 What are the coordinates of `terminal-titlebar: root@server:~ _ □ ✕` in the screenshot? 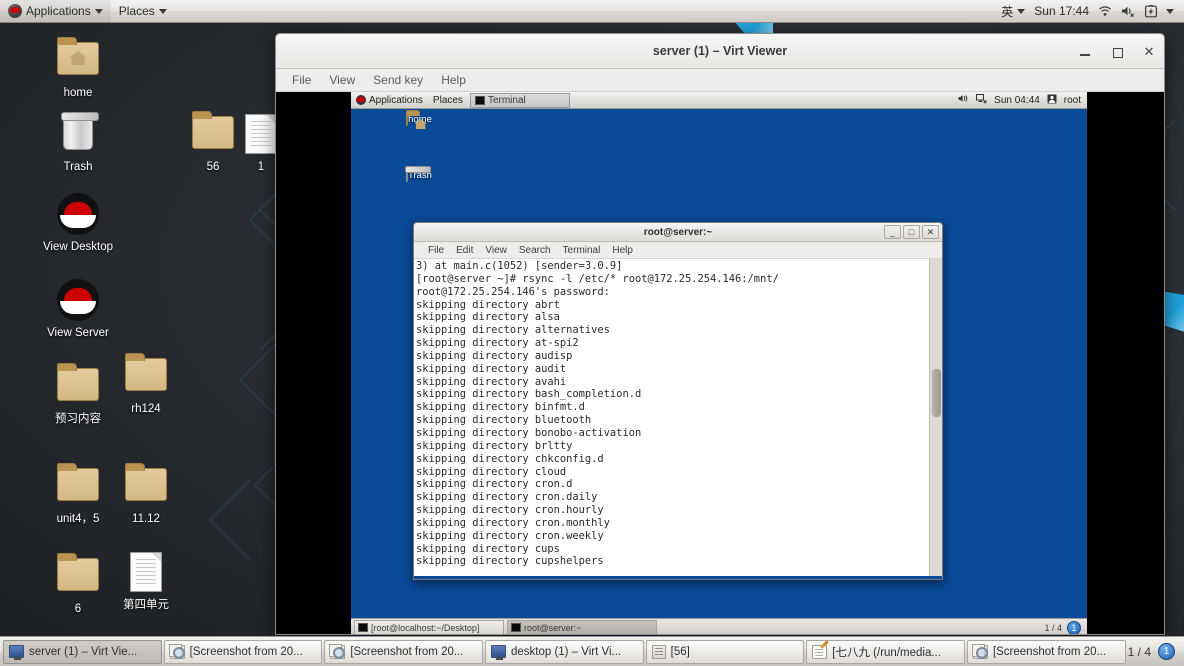 It's located at (678, 232).